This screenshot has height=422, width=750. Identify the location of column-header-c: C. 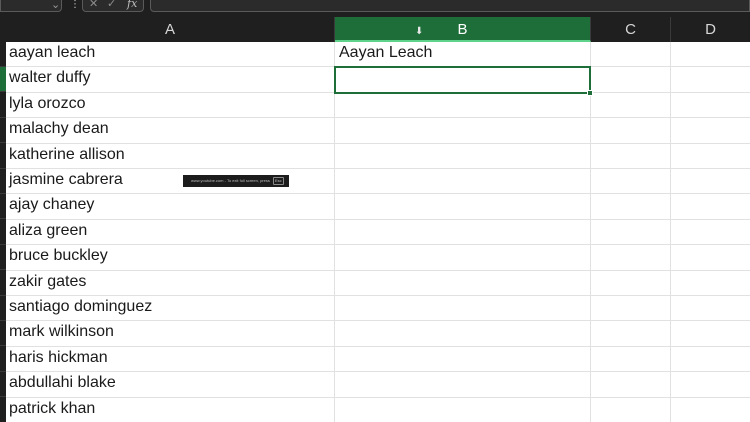
(631, 29).